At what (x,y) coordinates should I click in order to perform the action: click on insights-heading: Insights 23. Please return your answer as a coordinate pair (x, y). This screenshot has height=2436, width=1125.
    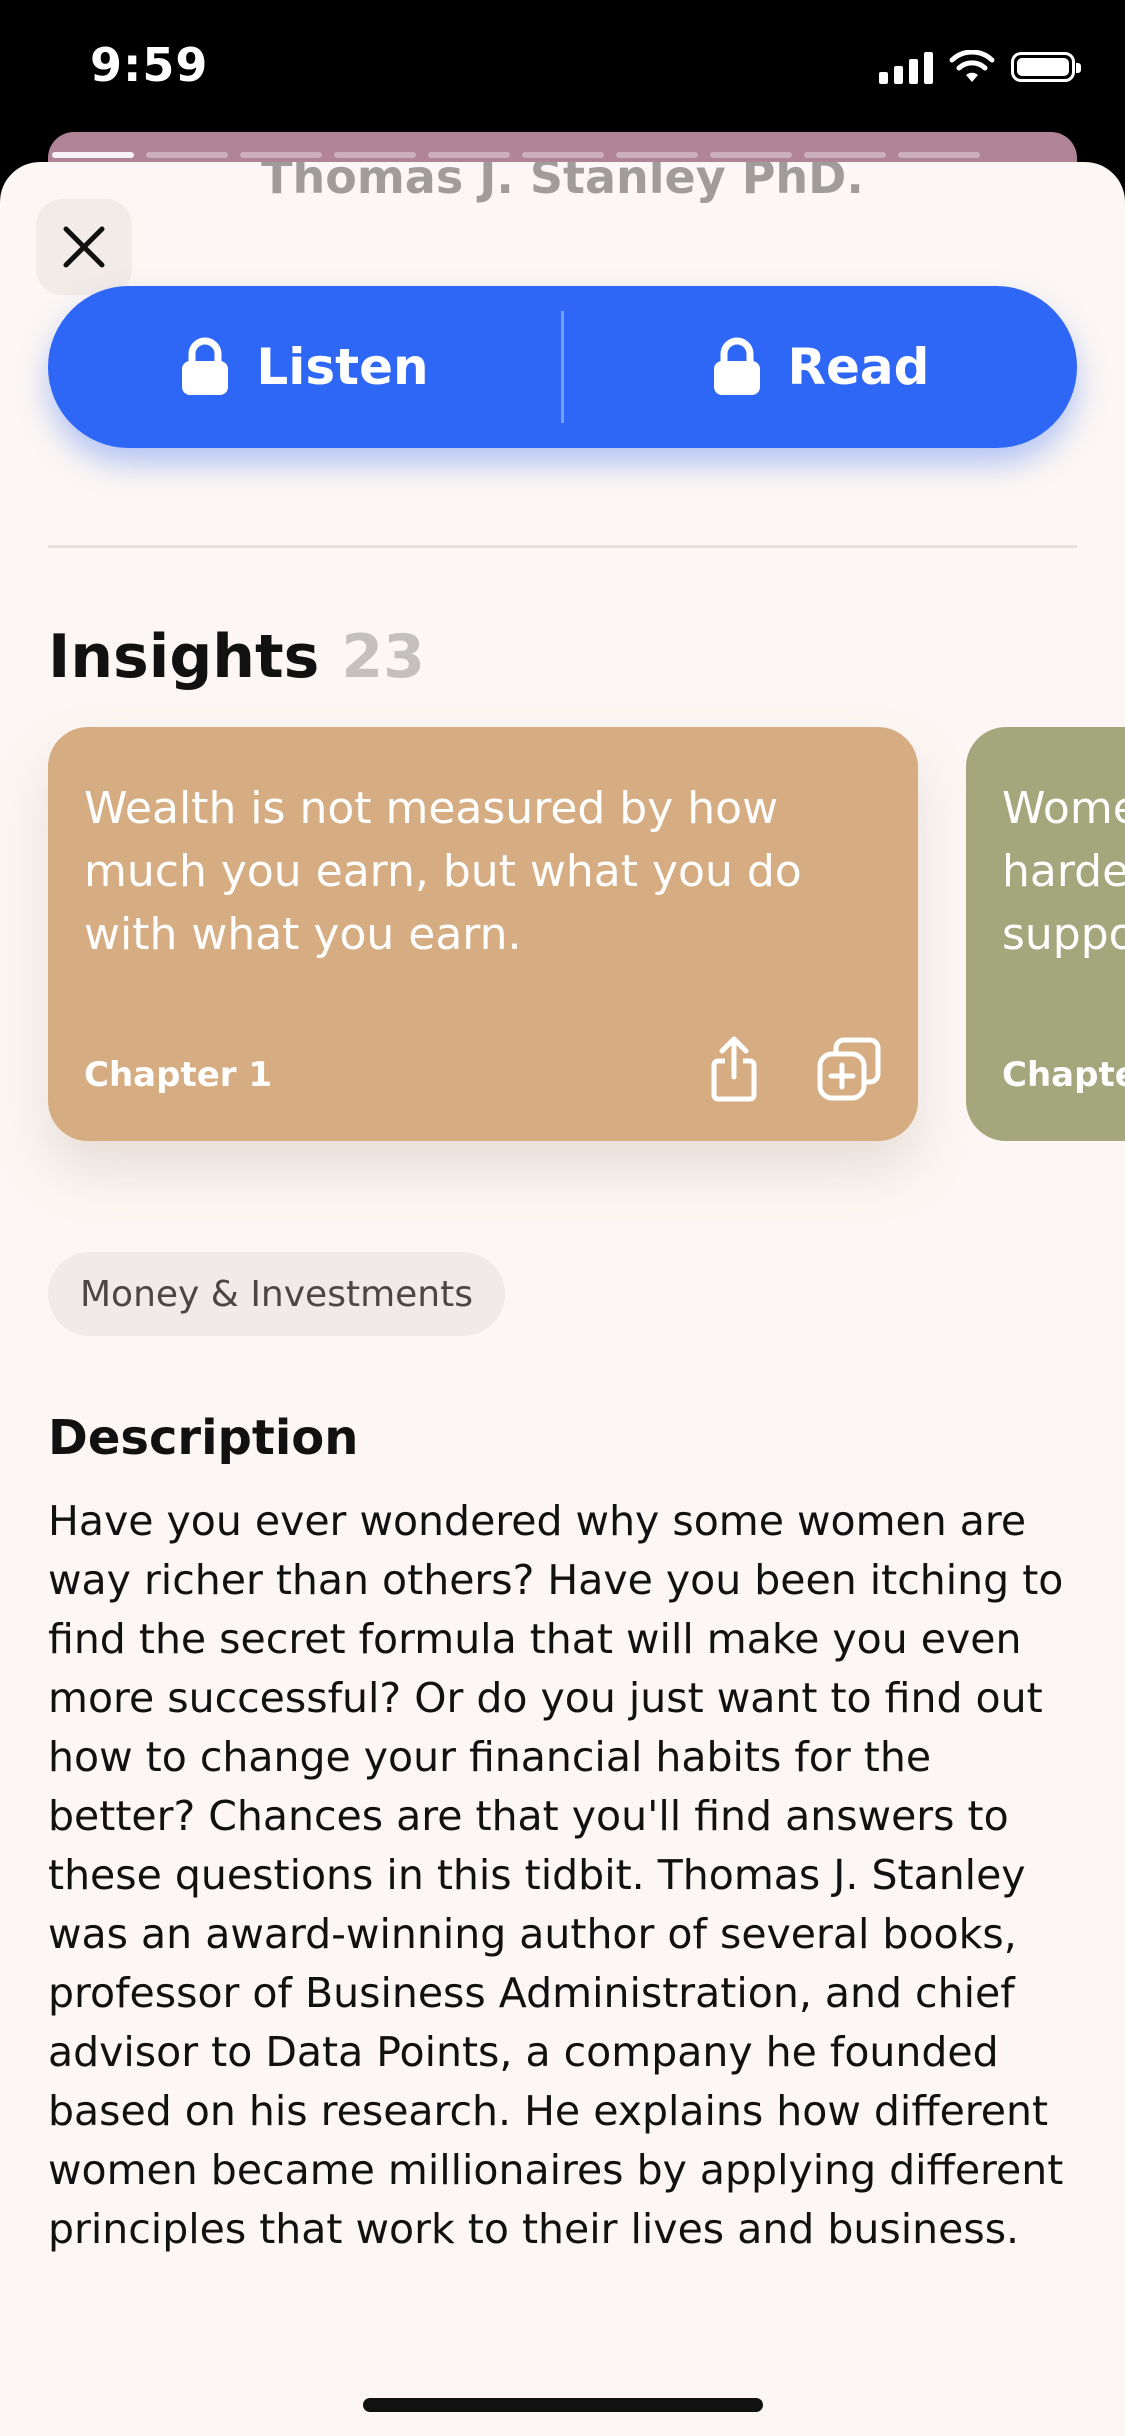
    Looking at the image, I should click on (236, 657).